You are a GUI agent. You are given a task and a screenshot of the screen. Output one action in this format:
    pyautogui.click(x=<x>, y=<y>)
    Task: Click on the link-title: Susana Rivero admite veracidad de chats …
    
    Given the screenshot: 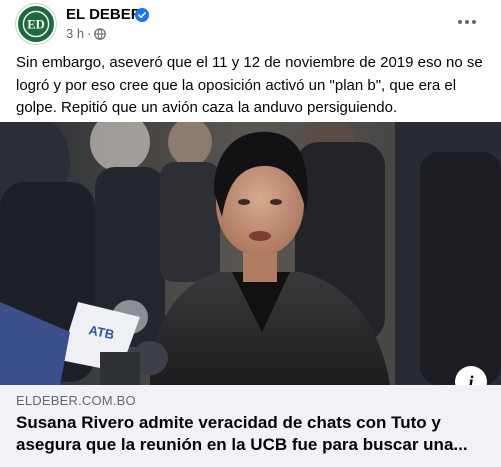 What is the action you would take?
    pyautogui.click(x=251, y=434)
    